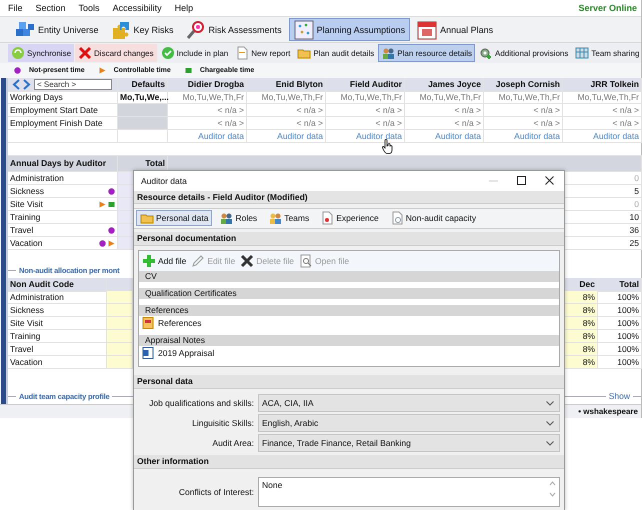  I want to click on group-header: Appraisal Notes, so click(349, 340).